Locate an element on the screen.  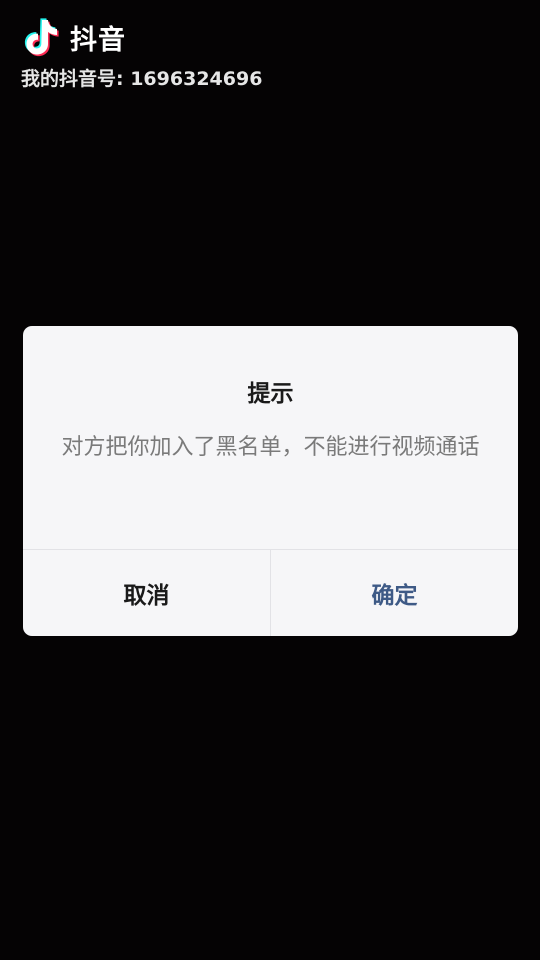
douyin-watermark: 抖音 我的抖音号: 1696324696 is located at coordinates (168, 52).